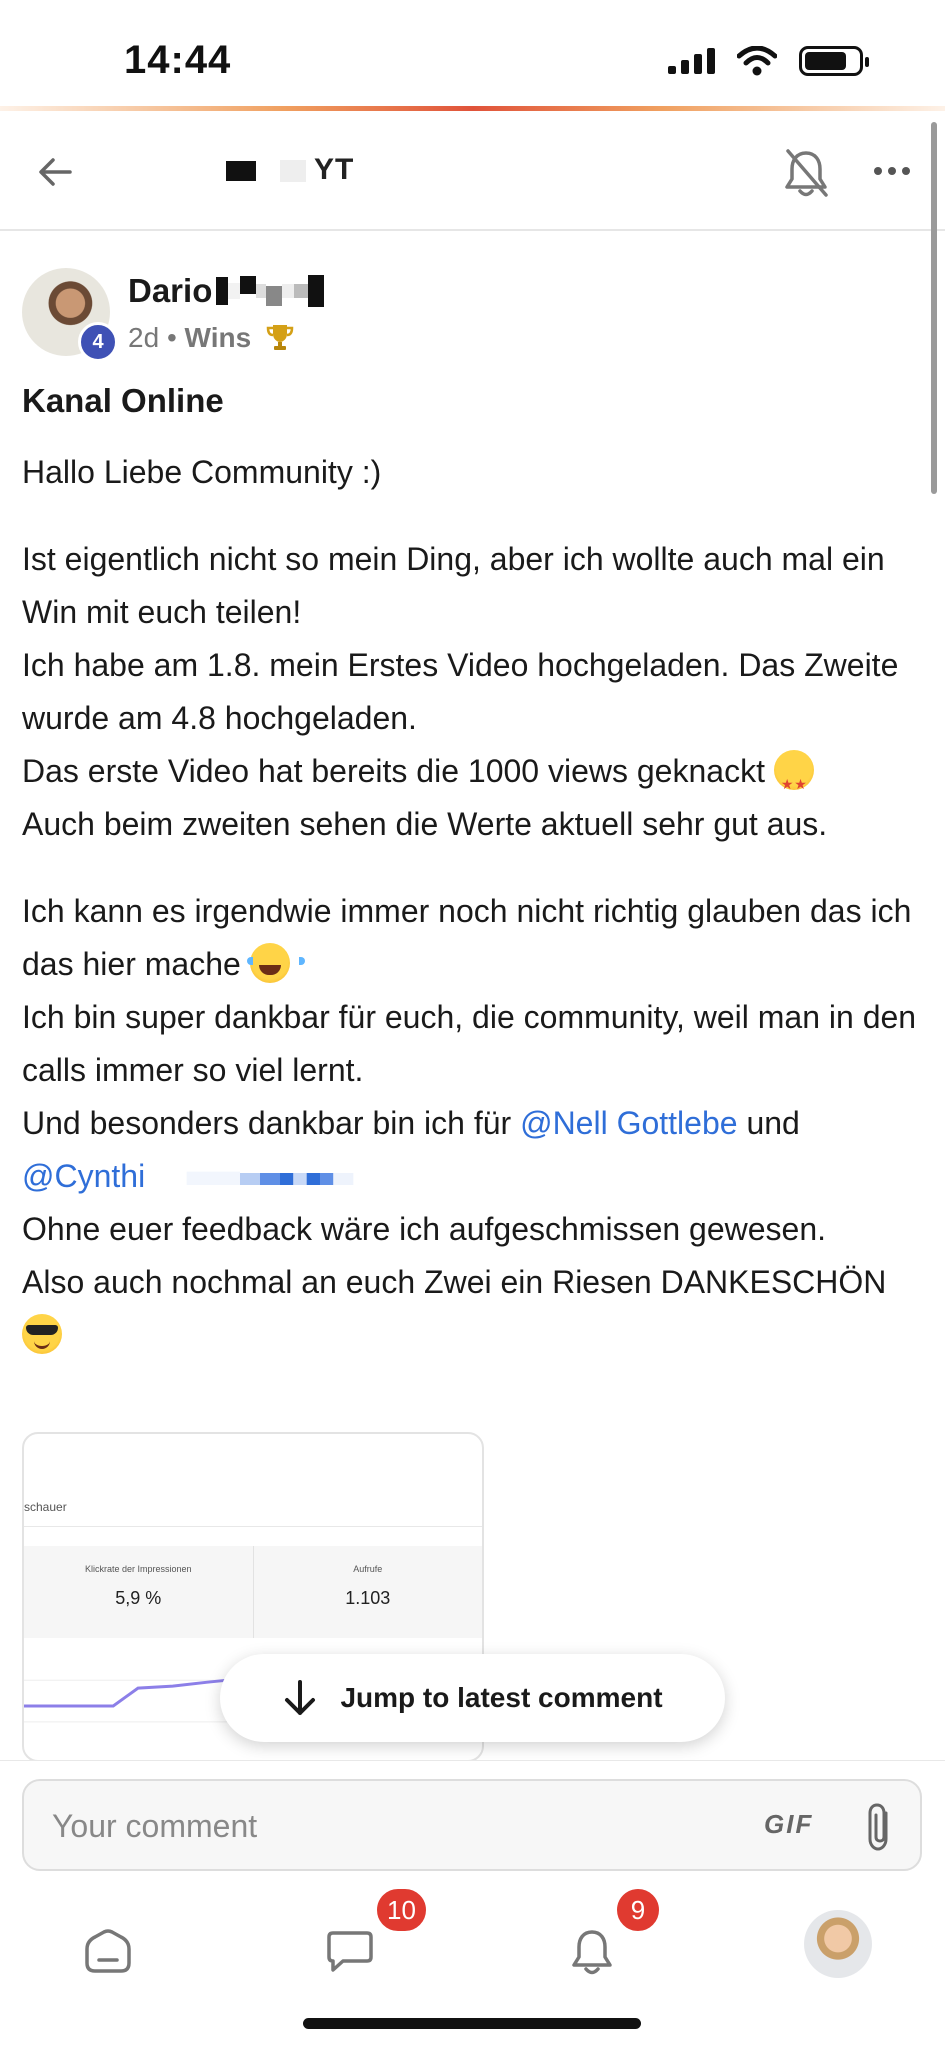  I want to click on star-struck-emoji-icon, so click(793, 780).